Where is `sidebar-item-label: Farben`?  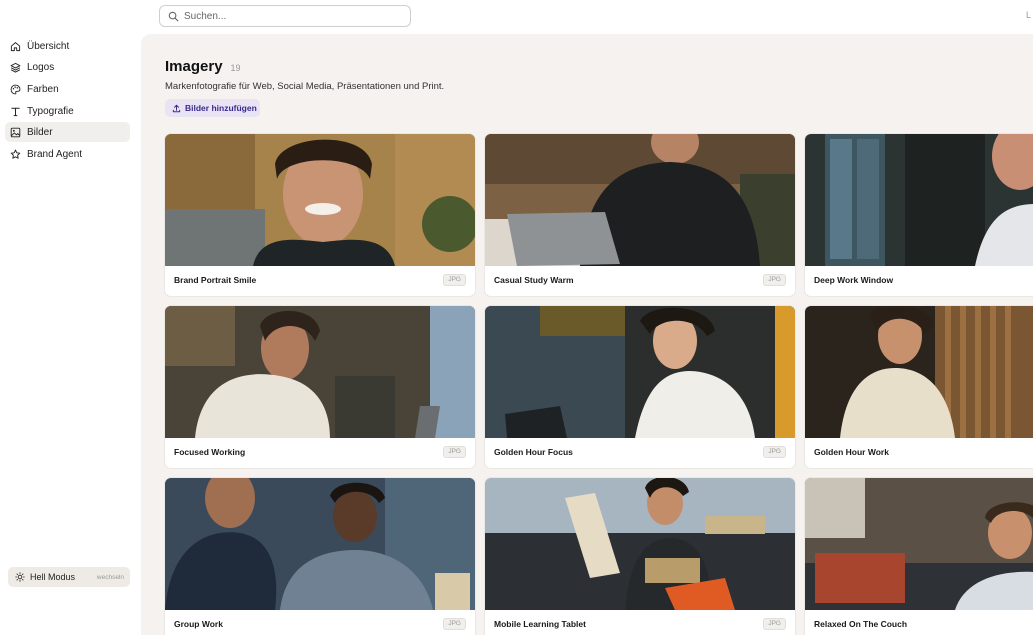
sidebar-item-label: Farben is located at coordinates (43, 89).